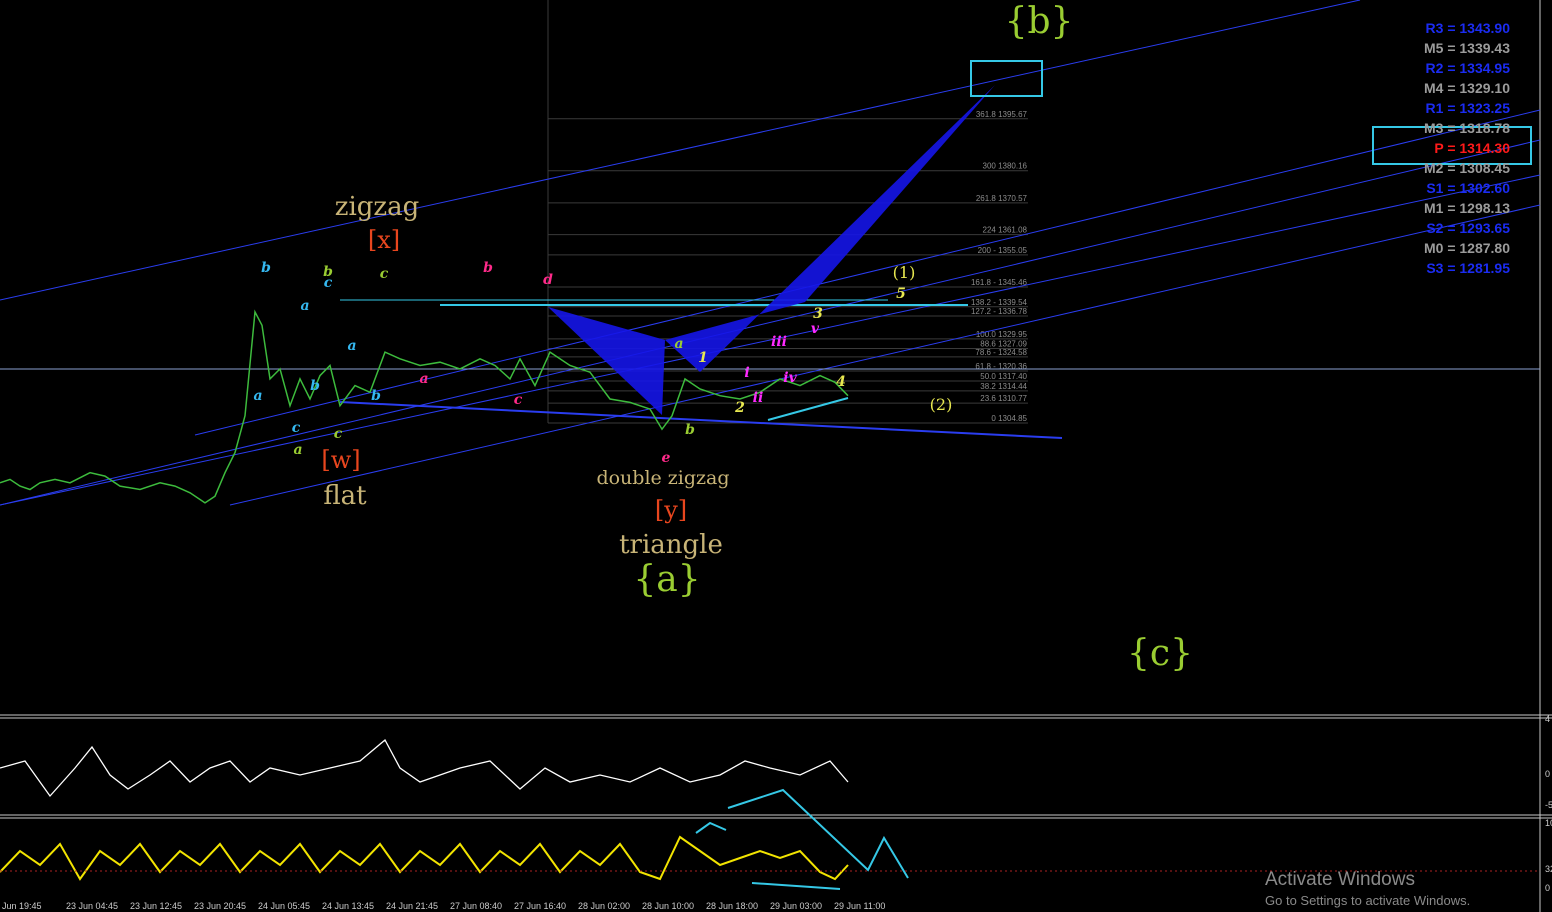  What do you see at coordinates (739, 408) in the screenshot?
I see `wave-letter: 2` at bounding box center [739, 408].